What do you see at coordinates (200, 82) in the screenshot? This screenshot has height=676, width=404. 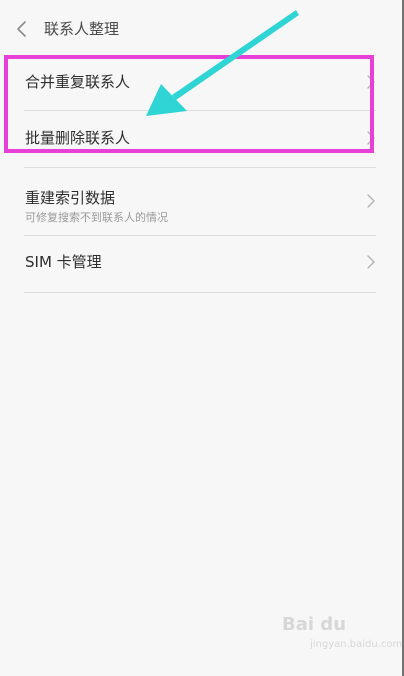 I see `merge-duplicate-contacts-item: 合并重复联系人` at bounding box center [200, 82].